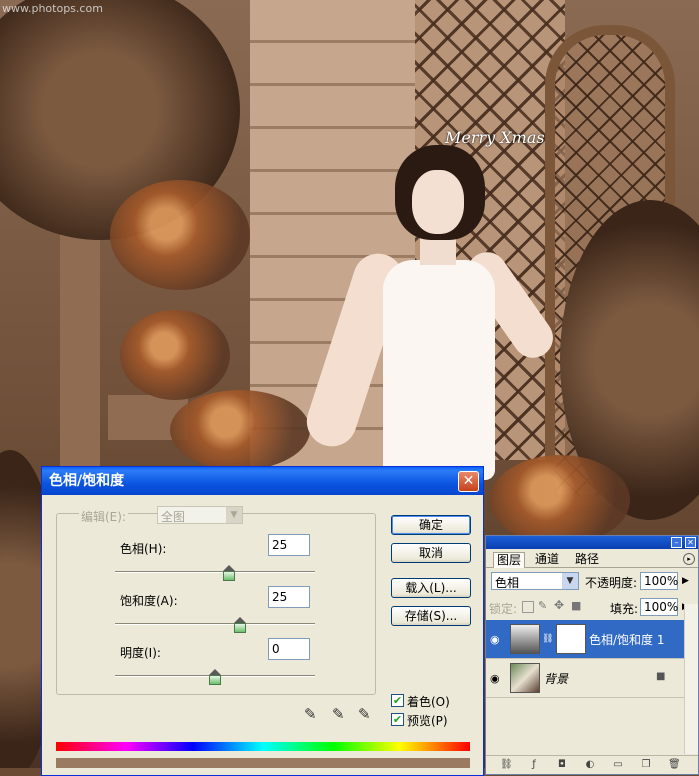  What do you see at coordinates (103, 516) in the screenshot?
I see `edit-label: 编辑(E):` at bounding box center [103, 516].